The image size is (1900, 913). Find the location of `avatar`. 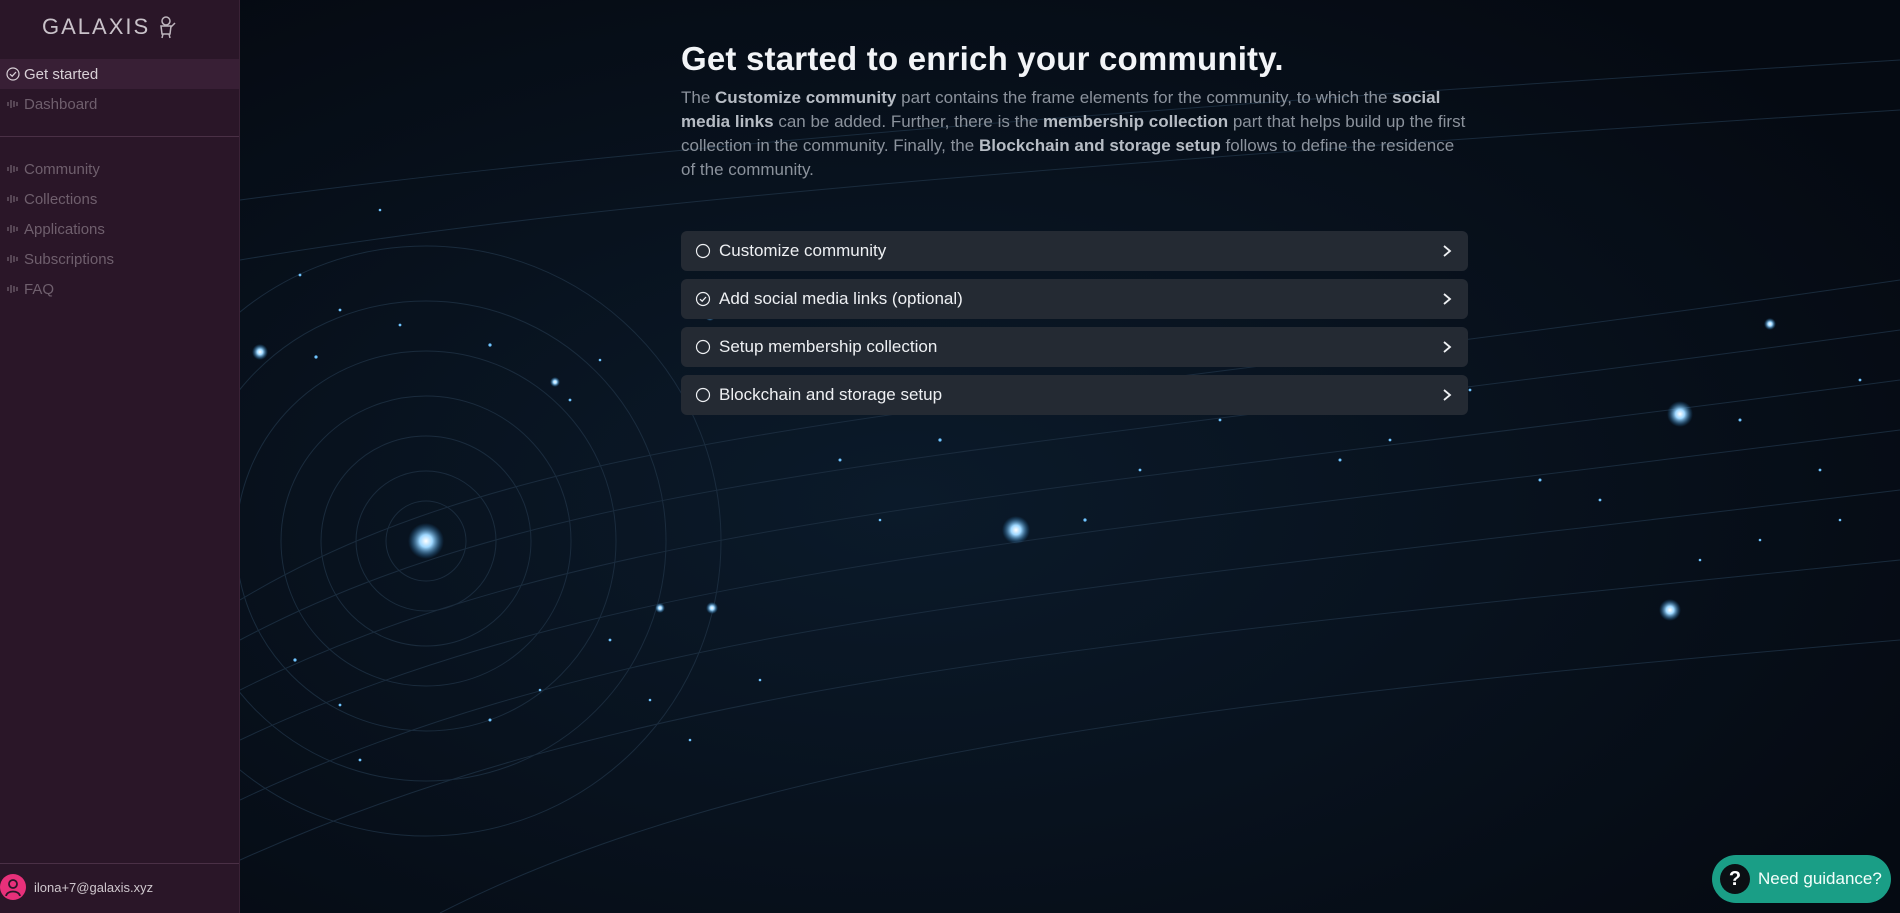

avatar is located at coordinates (13, 887).